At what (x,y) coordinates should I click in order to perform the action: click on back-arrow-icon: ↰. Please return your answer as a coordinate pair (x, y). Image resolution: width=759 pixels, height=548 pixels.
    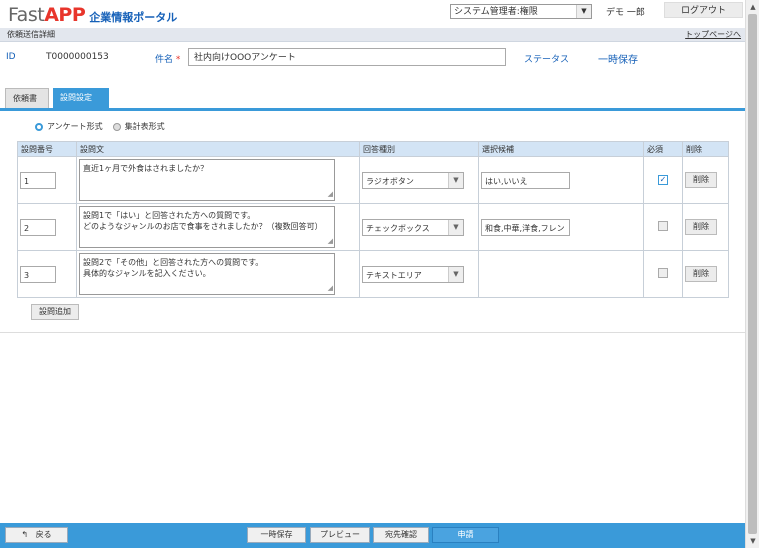
    Looking at the image, I should click on (25, 534).